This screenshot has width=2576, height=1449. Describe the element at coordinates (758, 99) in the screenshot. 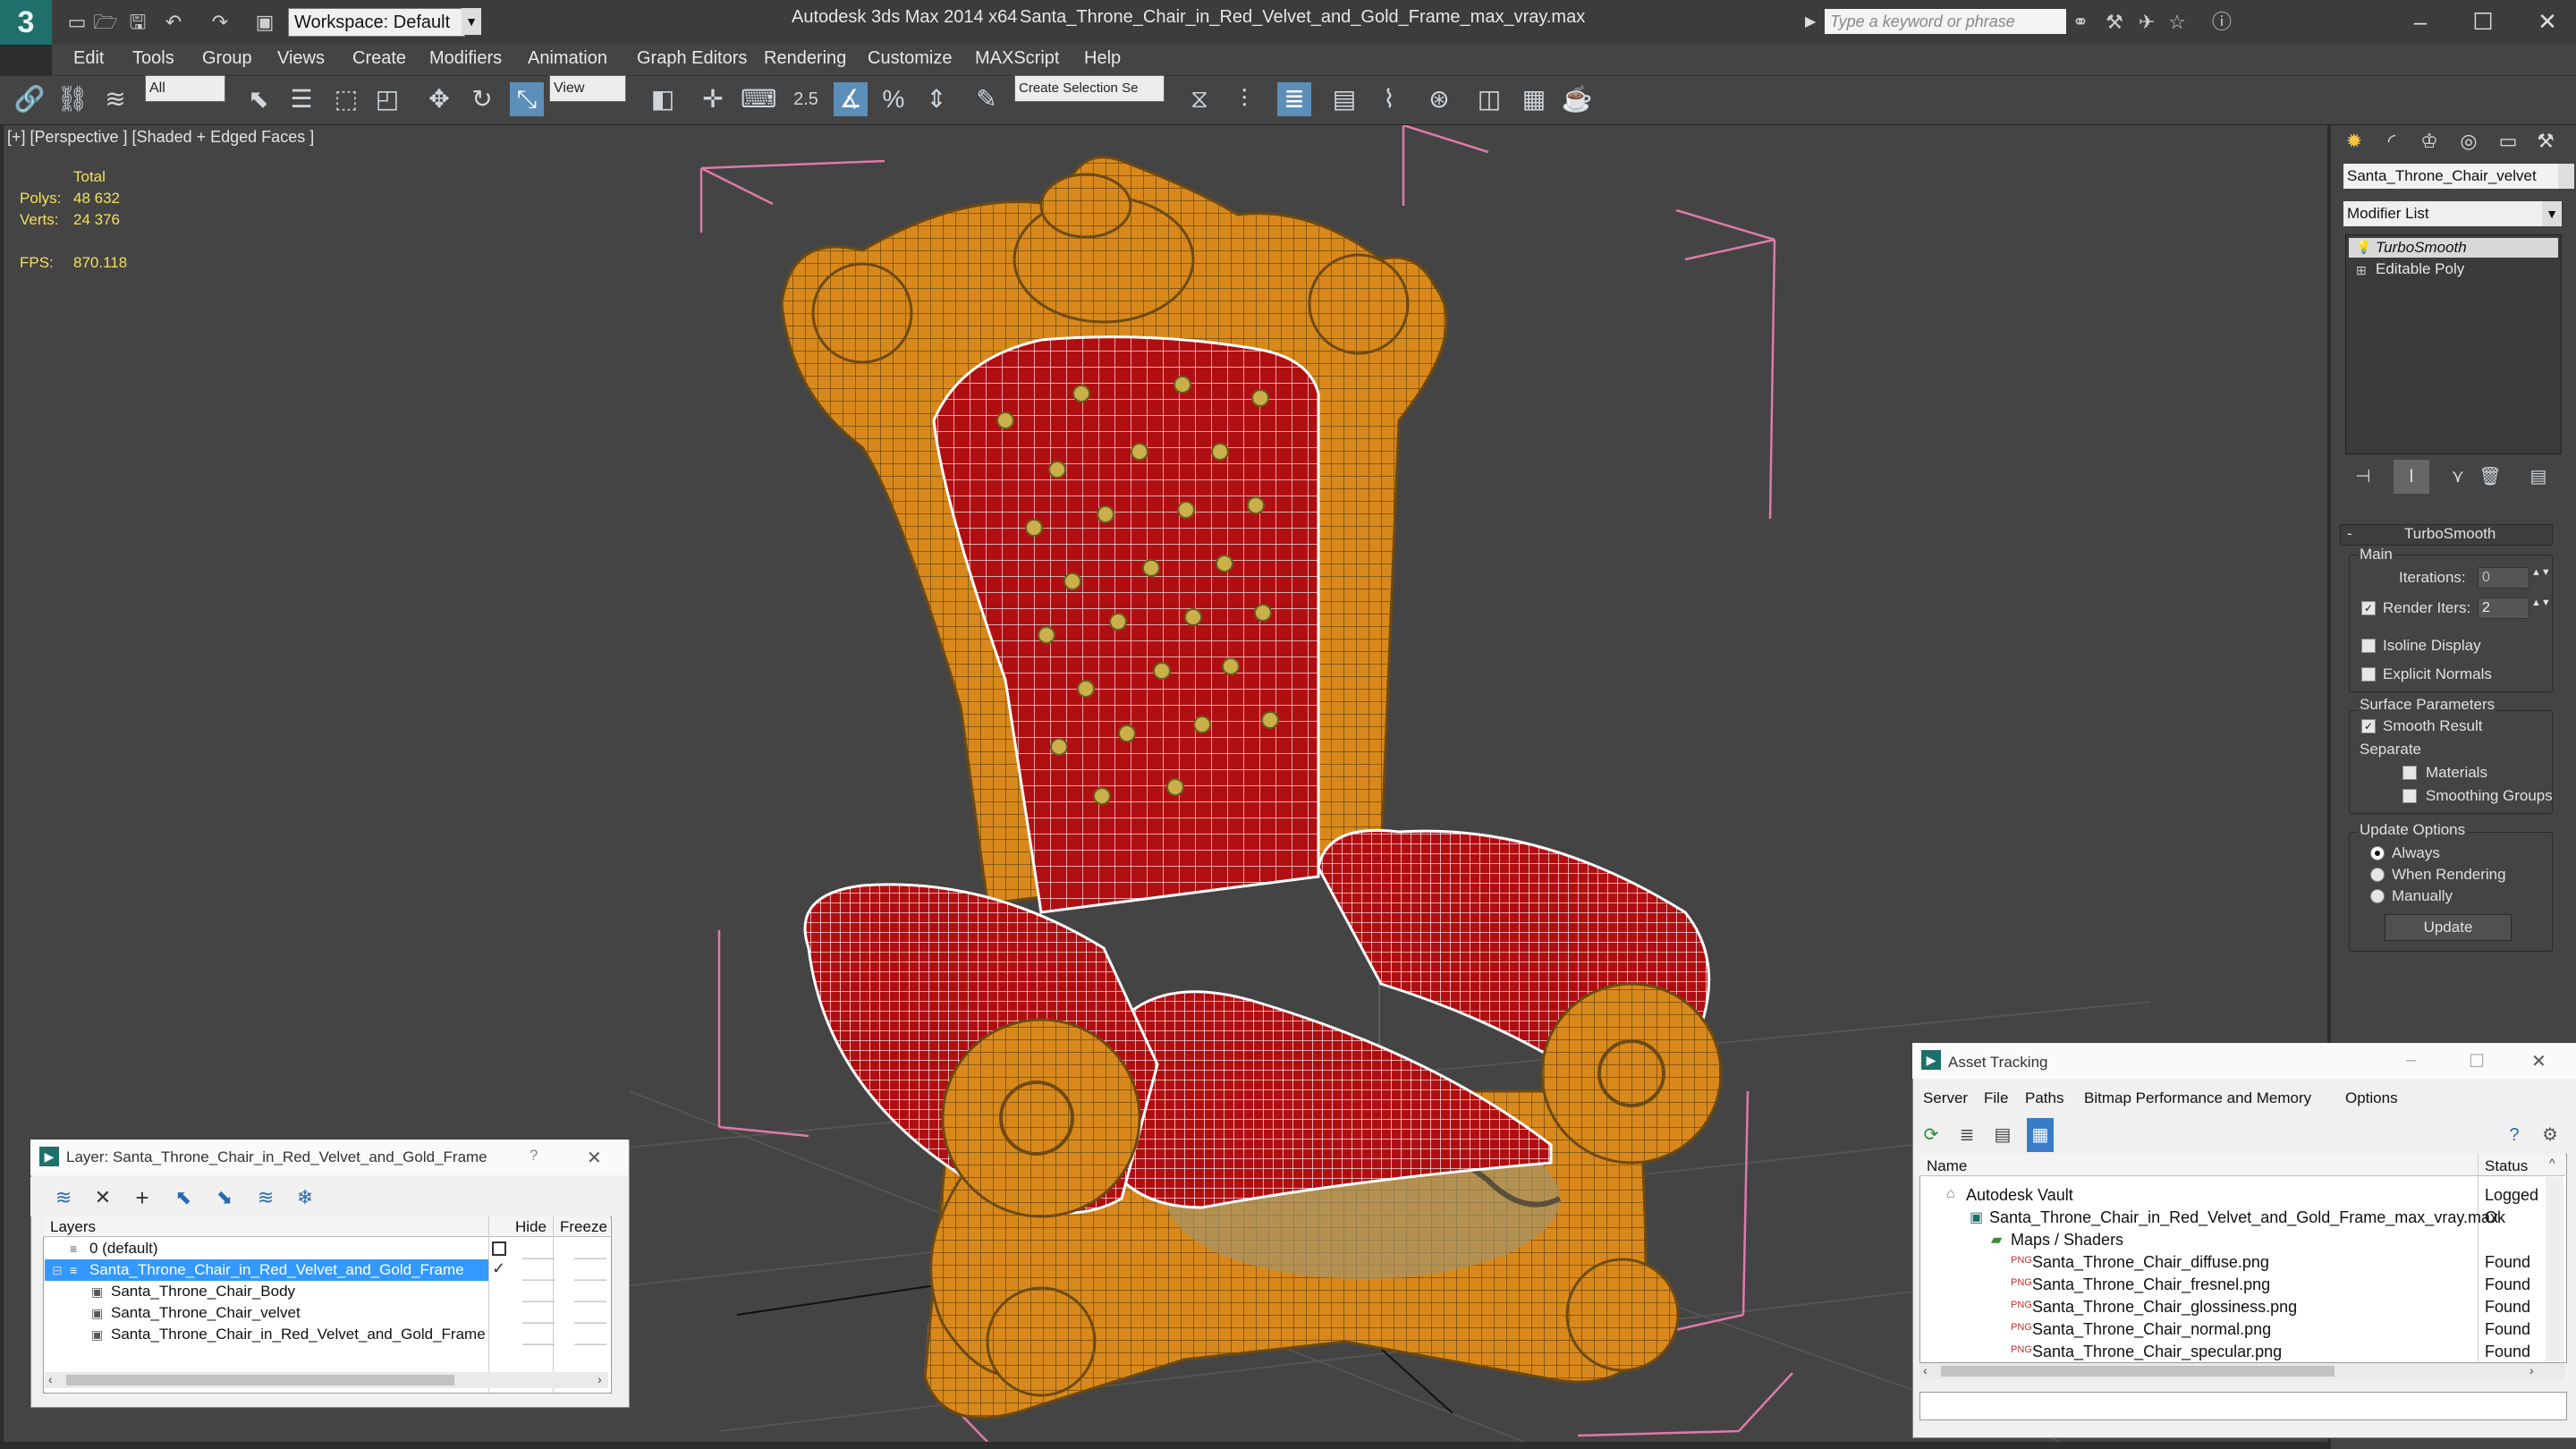

I see `keyboard-shortcut-icon: ⌨` at that location.